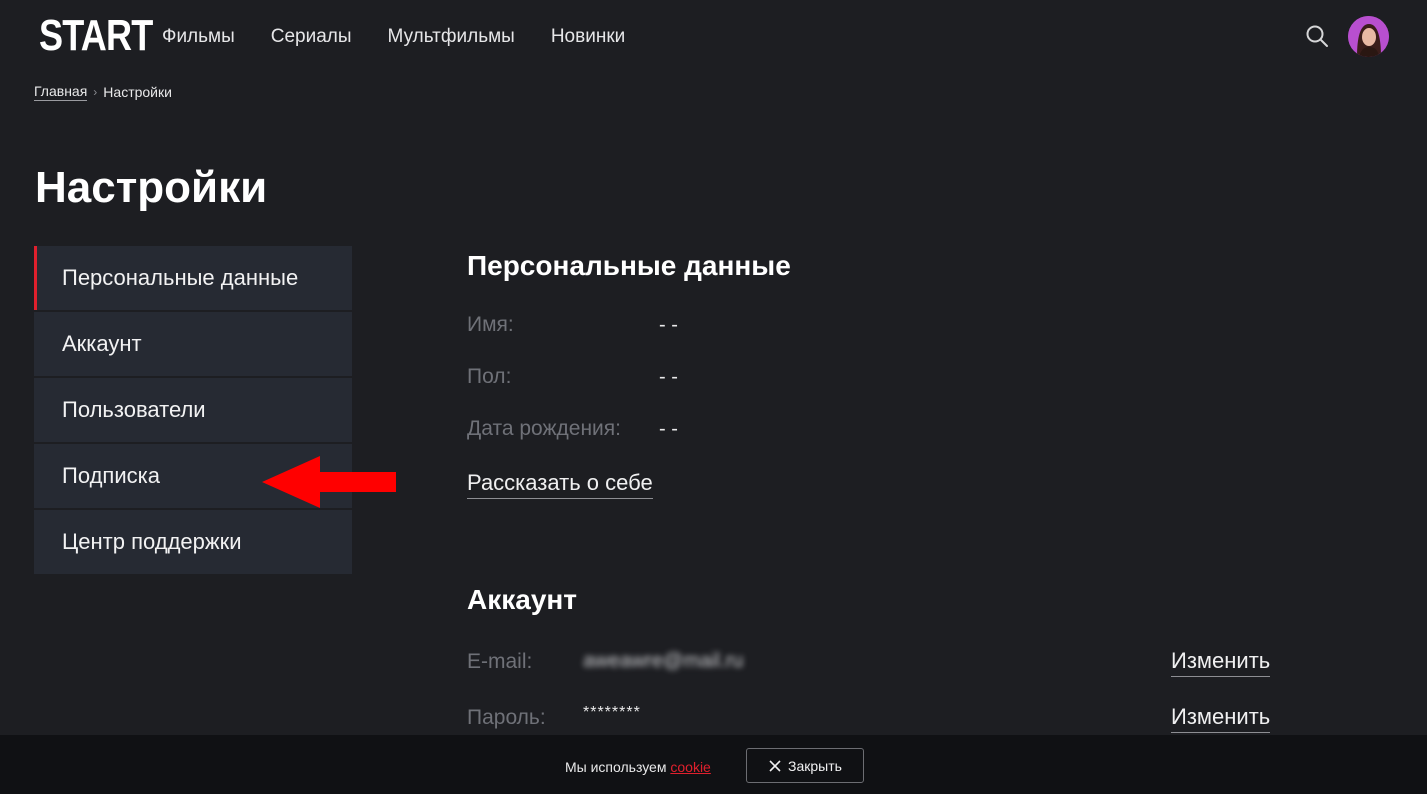  I want to click on cookie-text: Мы используем cookie, so click(638, 767).